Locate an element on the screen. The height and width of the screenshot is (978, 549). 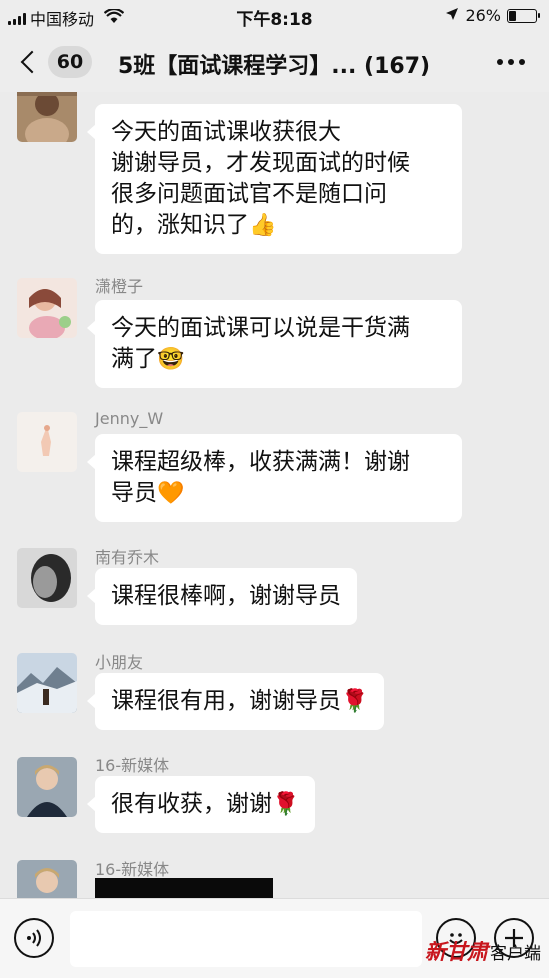
chat-header: 60 5班【面试课程学习】... (167) is located at coordinates (274, 62).